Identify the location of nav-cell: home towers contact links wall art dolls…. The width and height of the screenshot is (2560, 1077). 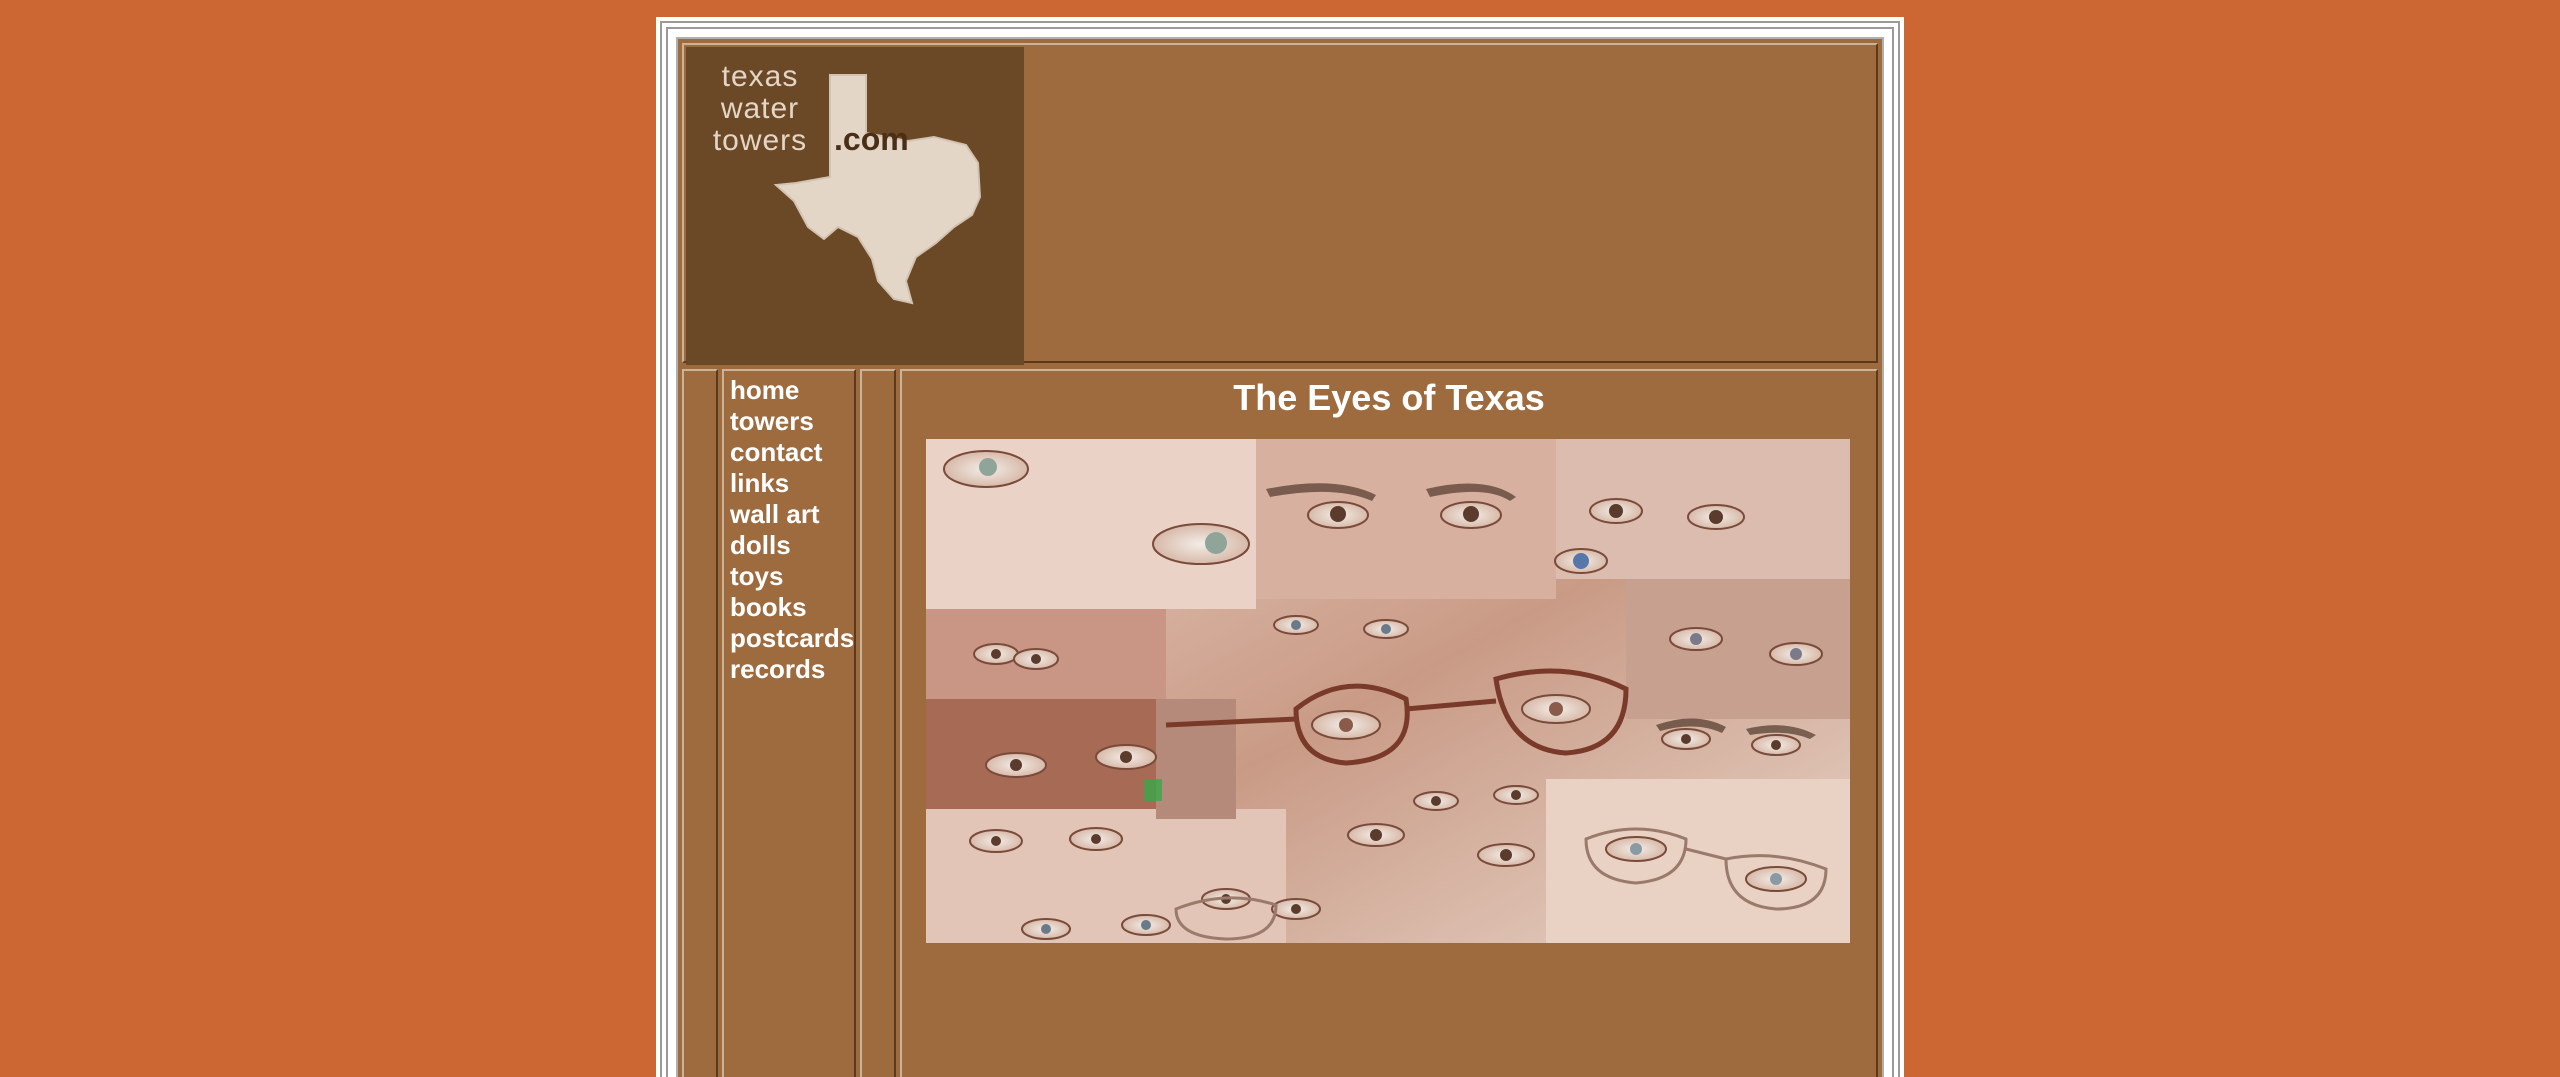
(789, 723).